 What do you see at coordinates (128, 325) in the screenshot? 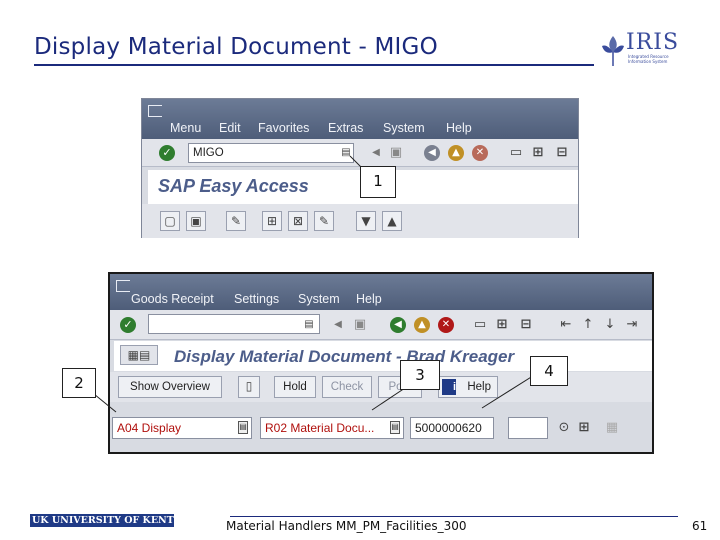
I see `enter-check-icon-2: ✓` at bounding box center [128, 325].